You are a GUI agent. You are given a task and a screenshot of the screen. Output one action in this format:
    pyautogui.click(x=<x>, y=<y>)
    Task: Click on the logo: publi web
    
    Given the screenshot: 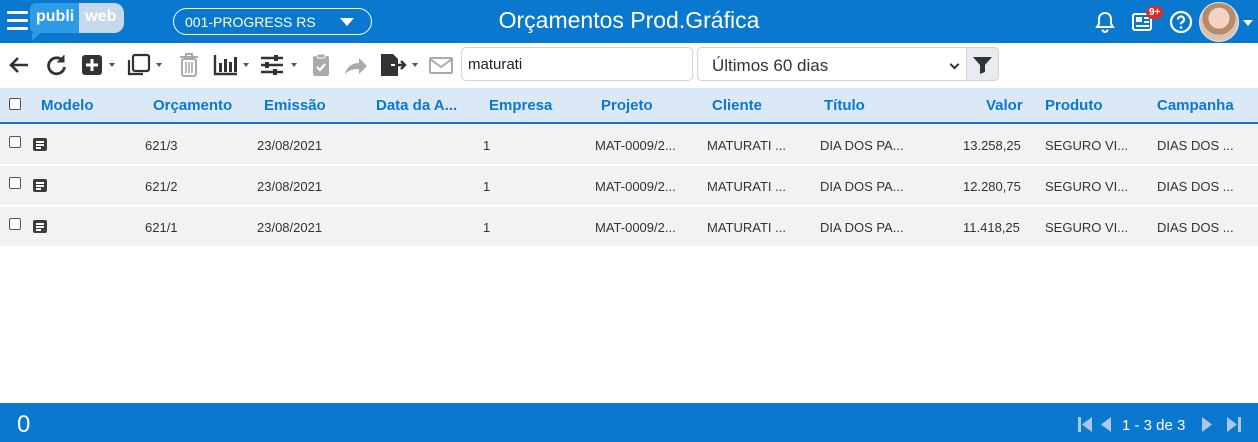 What is the action you would take?
    pyautogui.click(x=77, y=22)
    